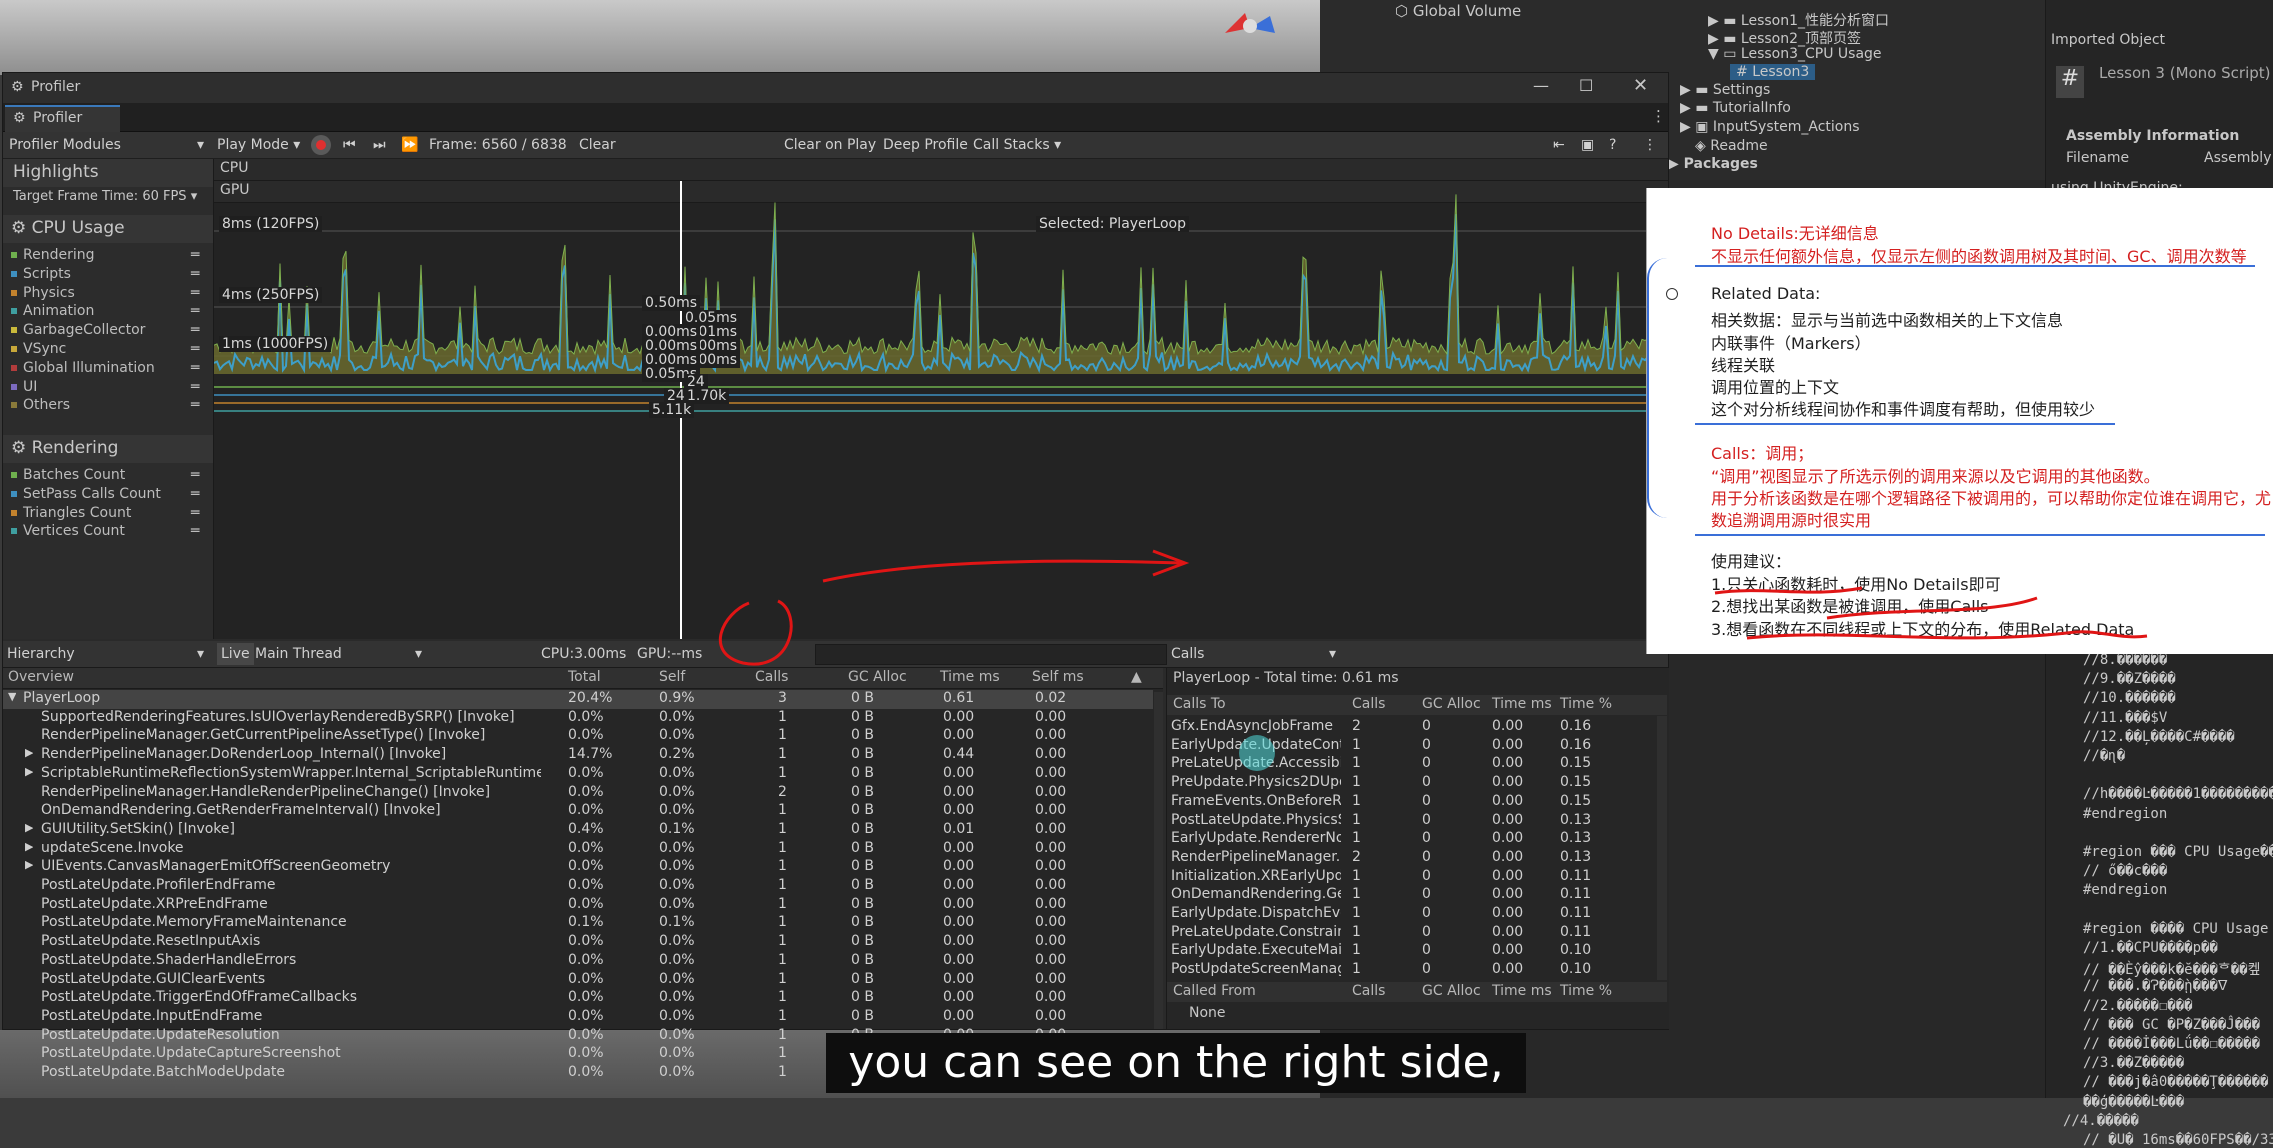 This screenshot has height=1148, width=2273. I want to click on code-line: ��ģ�����Ŀ���, so click(2134, 1101).